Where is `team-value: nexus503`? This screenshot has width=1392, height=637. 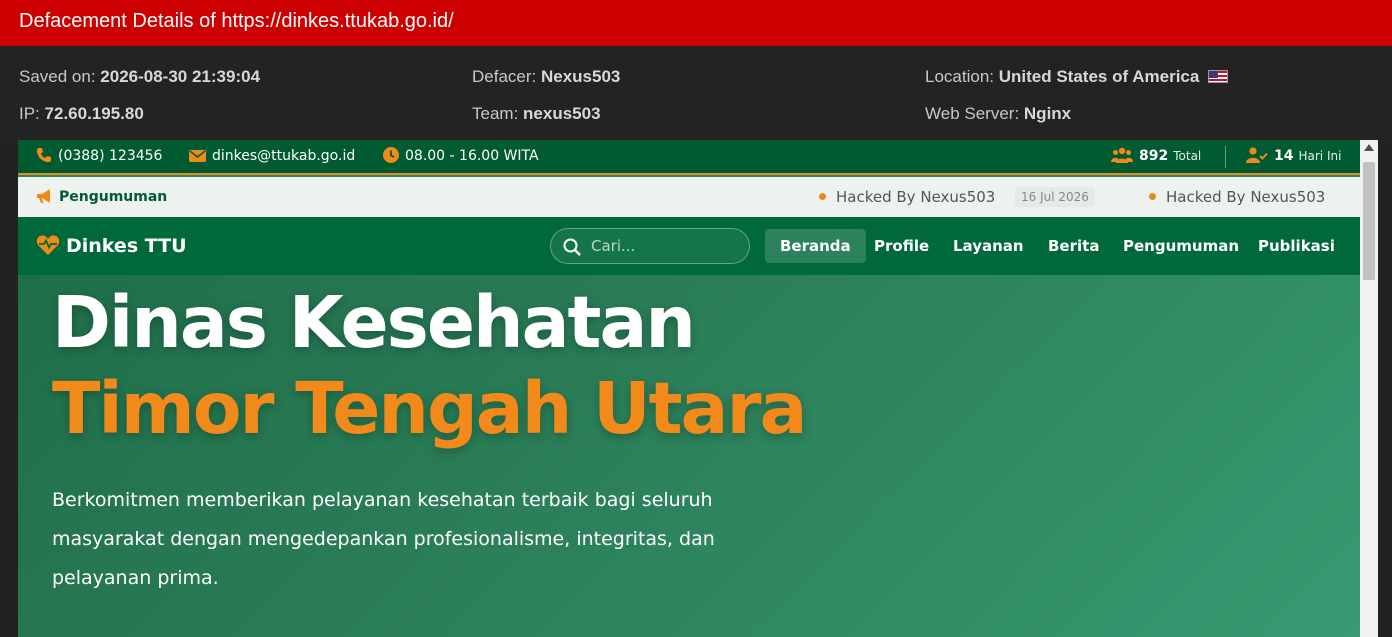
team-value: nexus503 is located at coordinates (562, 113).